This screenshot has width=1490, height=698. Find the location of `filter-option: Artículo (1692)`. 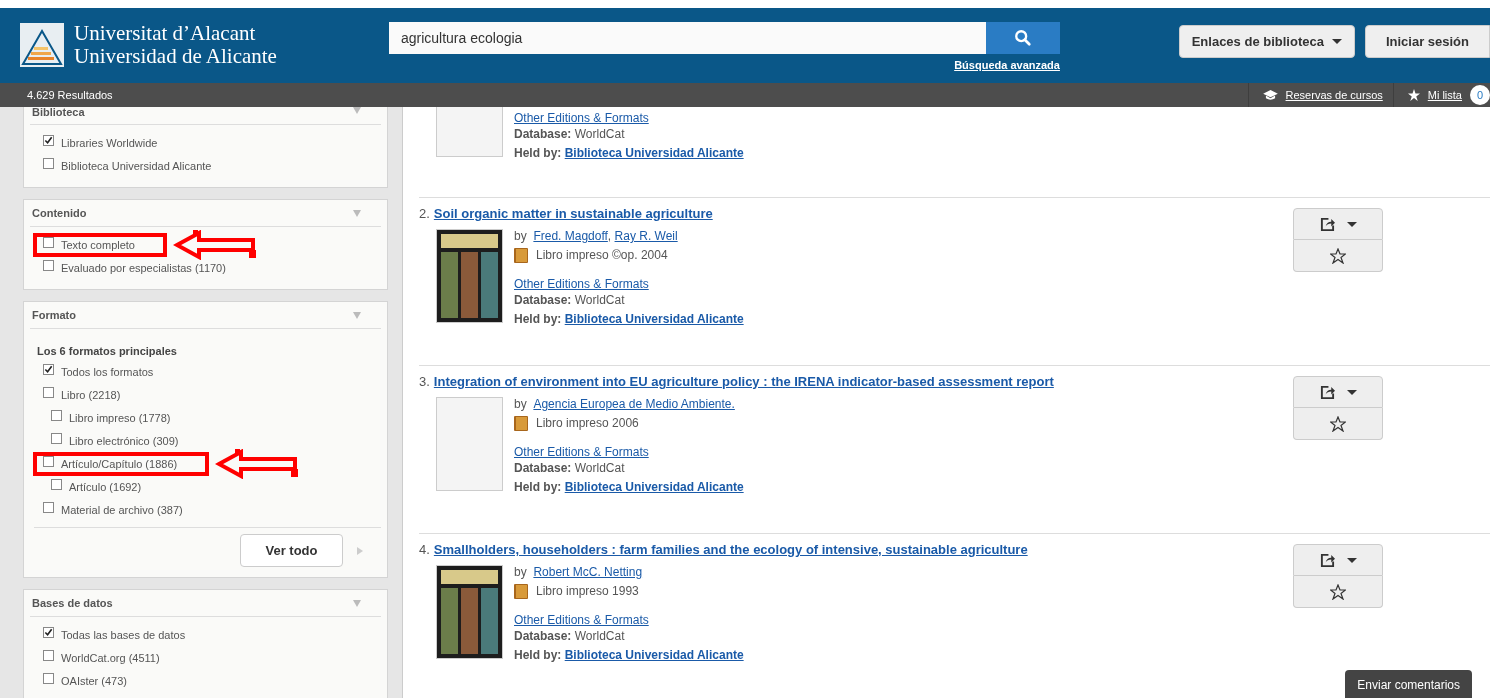

filter-option: Artículo (1692) is located at coordinates (105, 486).